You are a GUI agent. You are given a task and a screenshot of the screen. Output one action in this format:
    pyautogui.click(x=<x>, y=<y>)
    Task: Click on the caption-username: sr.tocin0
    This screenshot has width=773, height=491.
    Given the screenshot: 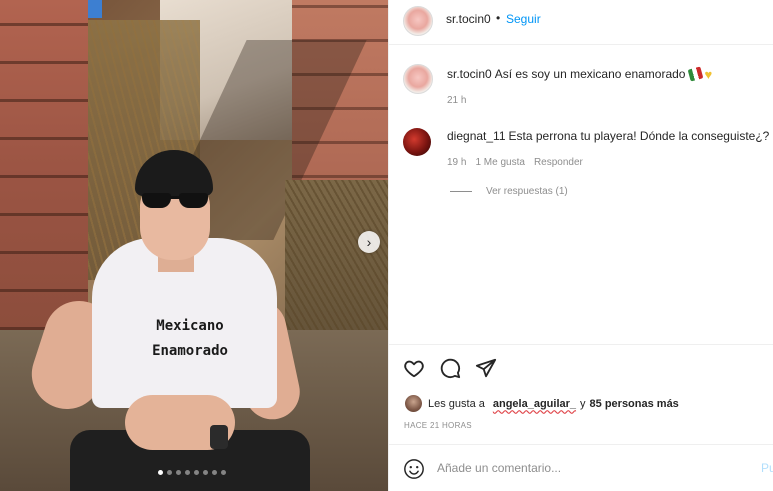 What is the action you would take?
    pyautogui.click(x=469, y=74)
    